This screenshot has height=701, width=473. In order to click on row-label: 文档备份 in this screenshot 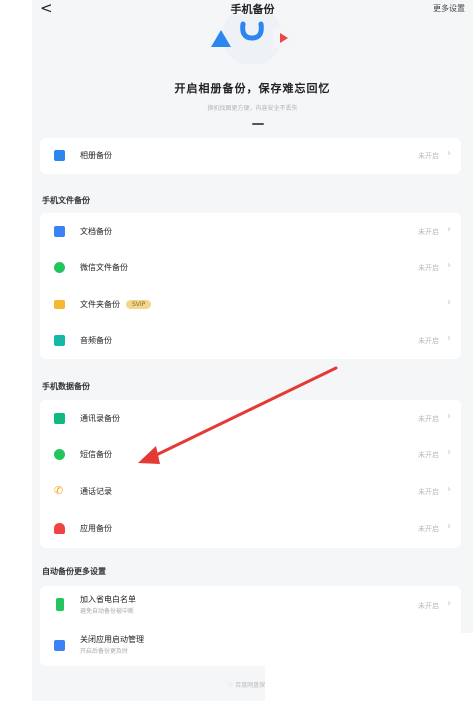, I will do `click(96, 231)`.